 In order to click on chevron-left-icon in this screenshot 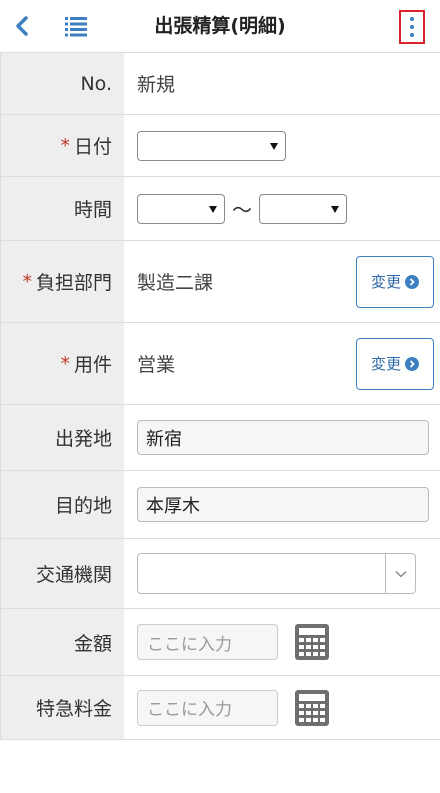, I will do `click(22, 26)`.